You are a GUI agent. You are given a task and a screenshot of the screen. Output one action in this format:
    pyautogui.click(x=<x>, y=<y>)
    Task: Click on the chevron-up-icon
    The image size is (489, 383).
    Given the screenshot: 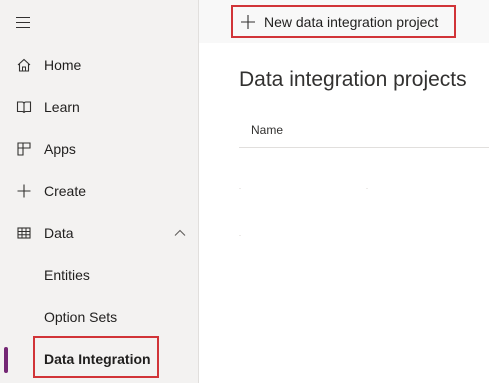 What is the action you would take?
    pyautogui.click(x=180, y=234)
    